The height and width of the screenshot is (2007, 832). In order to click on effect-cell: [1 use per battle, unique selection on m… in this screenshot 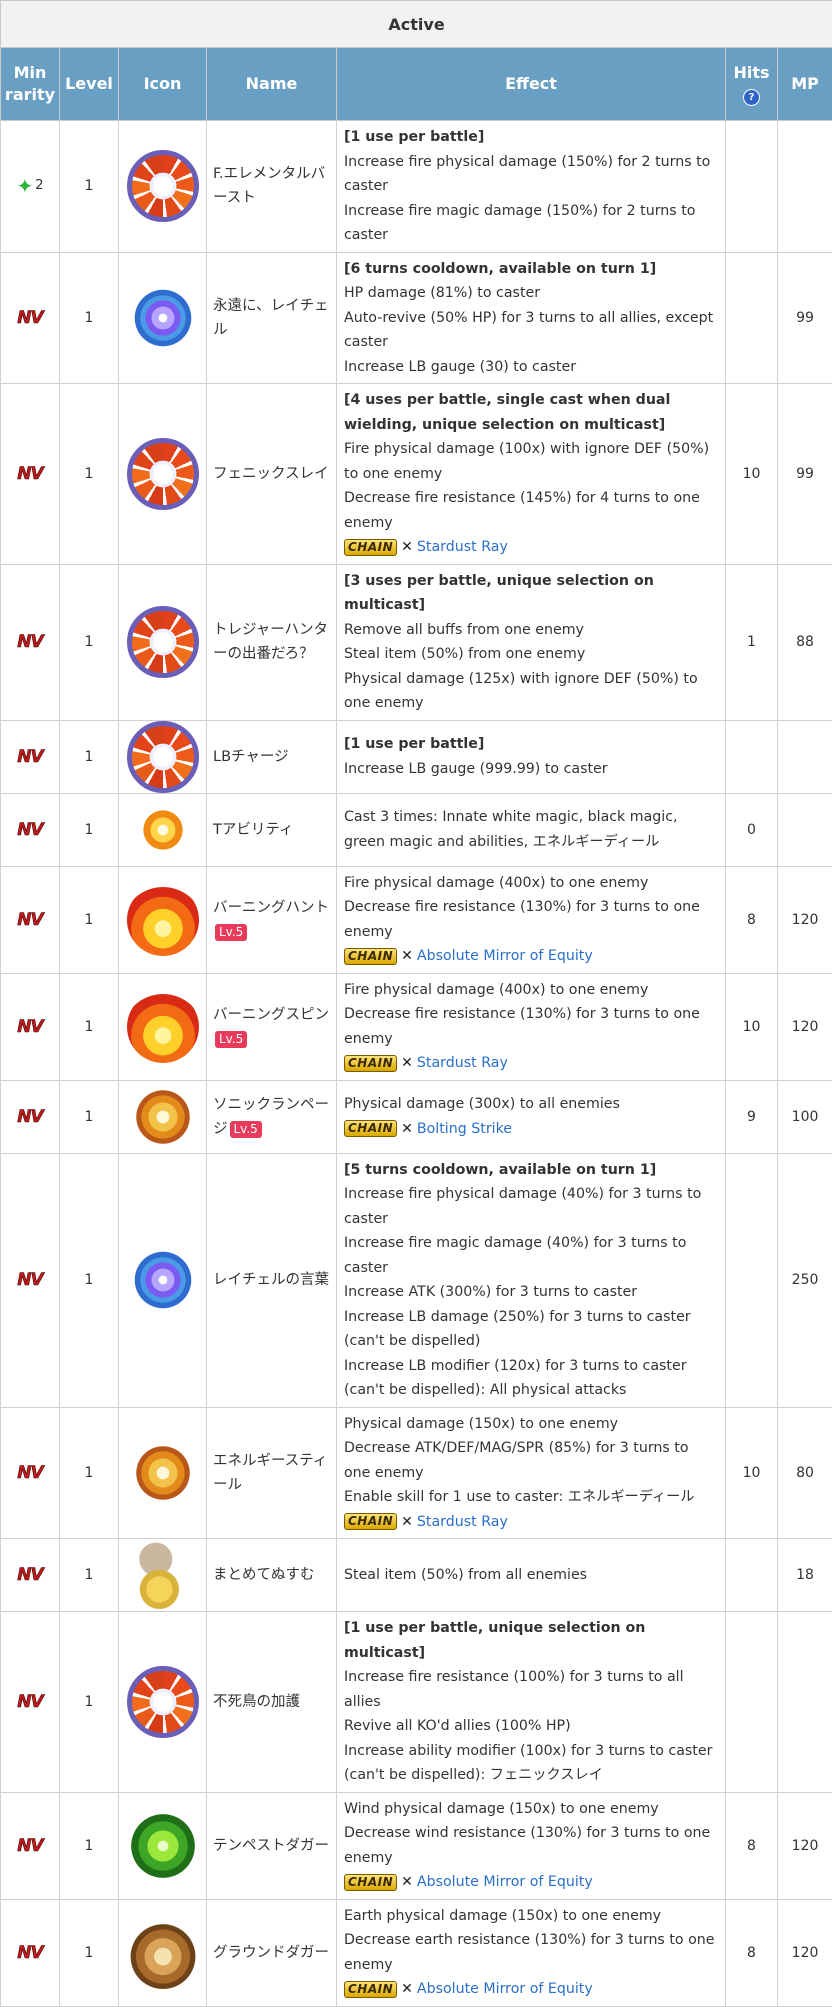, I will do `click(531, 1702)`.